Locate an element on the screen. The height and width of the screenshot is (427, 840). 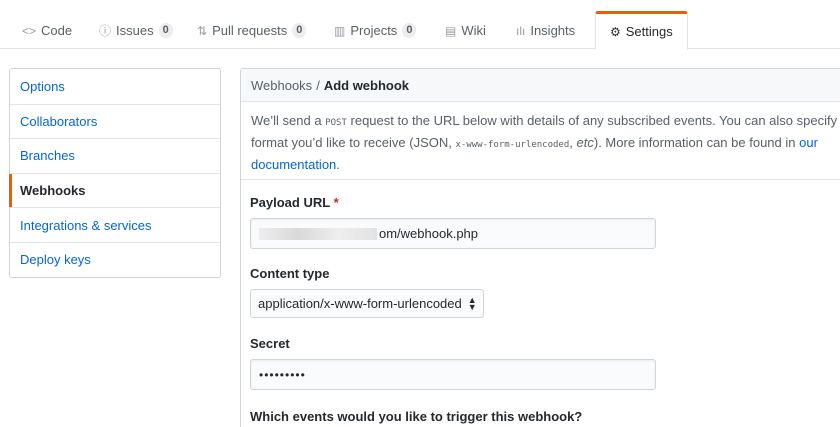
required-marker: * is located at coordinates (336, 202).